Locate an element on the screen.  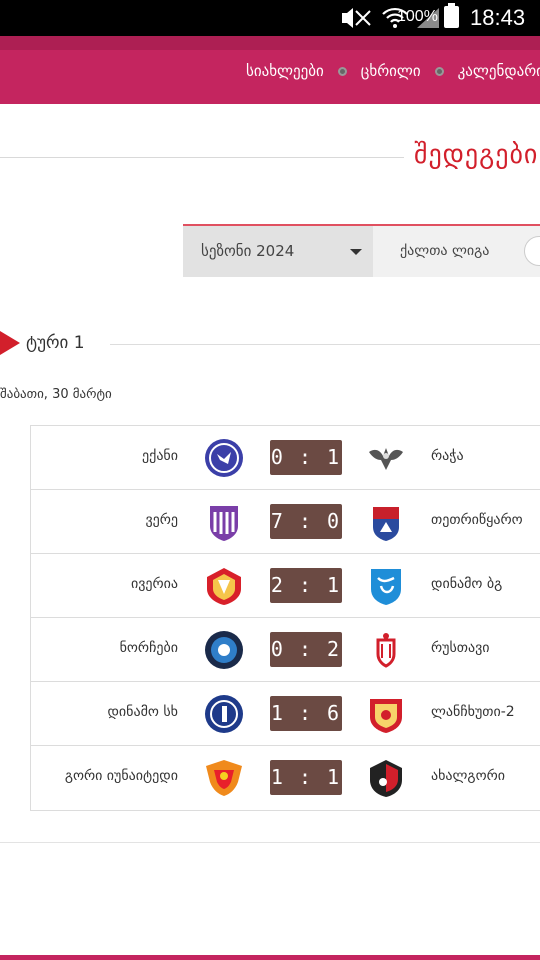
home-team-name: ექანი is located at coordinates (160, 456).